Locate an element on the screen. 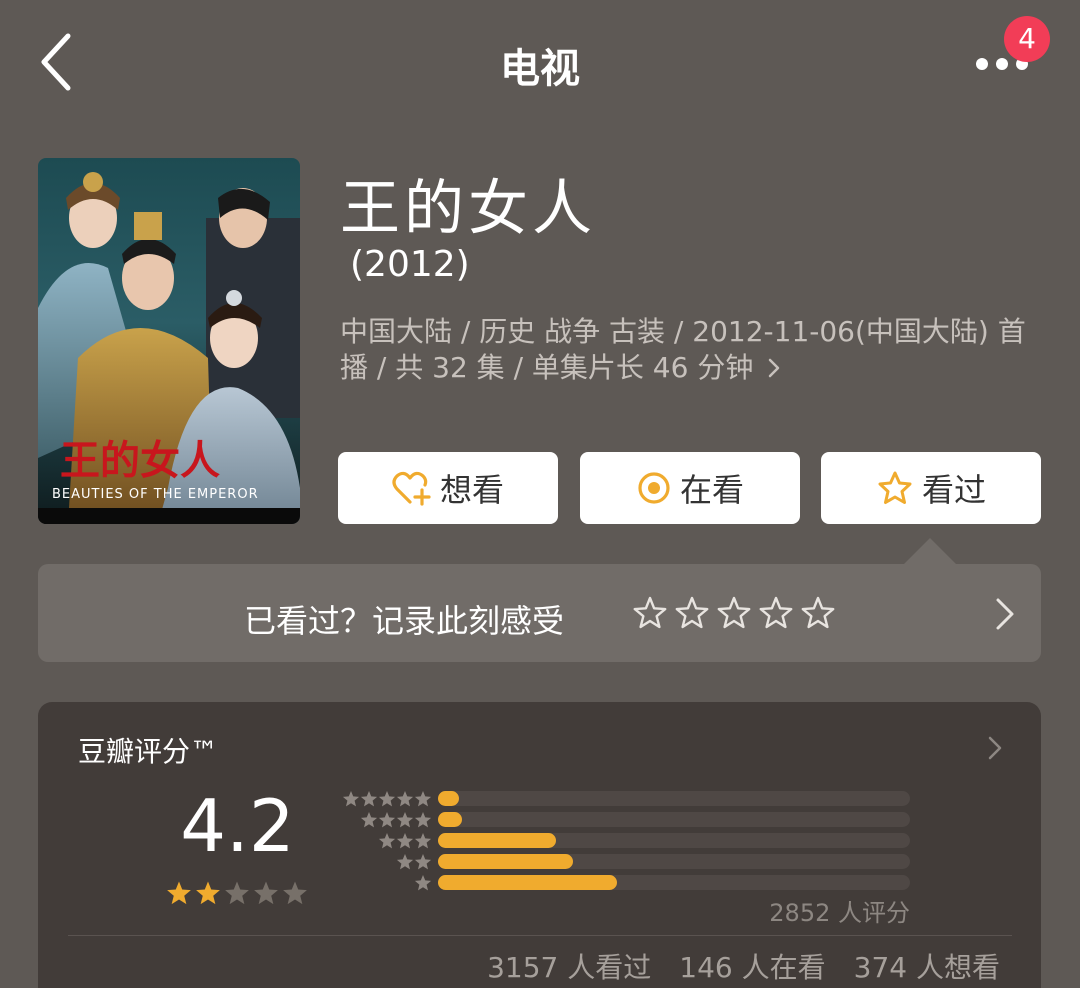 The width and height of the screenshot is (1080, 988). score-chevron-icon is located at coordinates (996, 748).